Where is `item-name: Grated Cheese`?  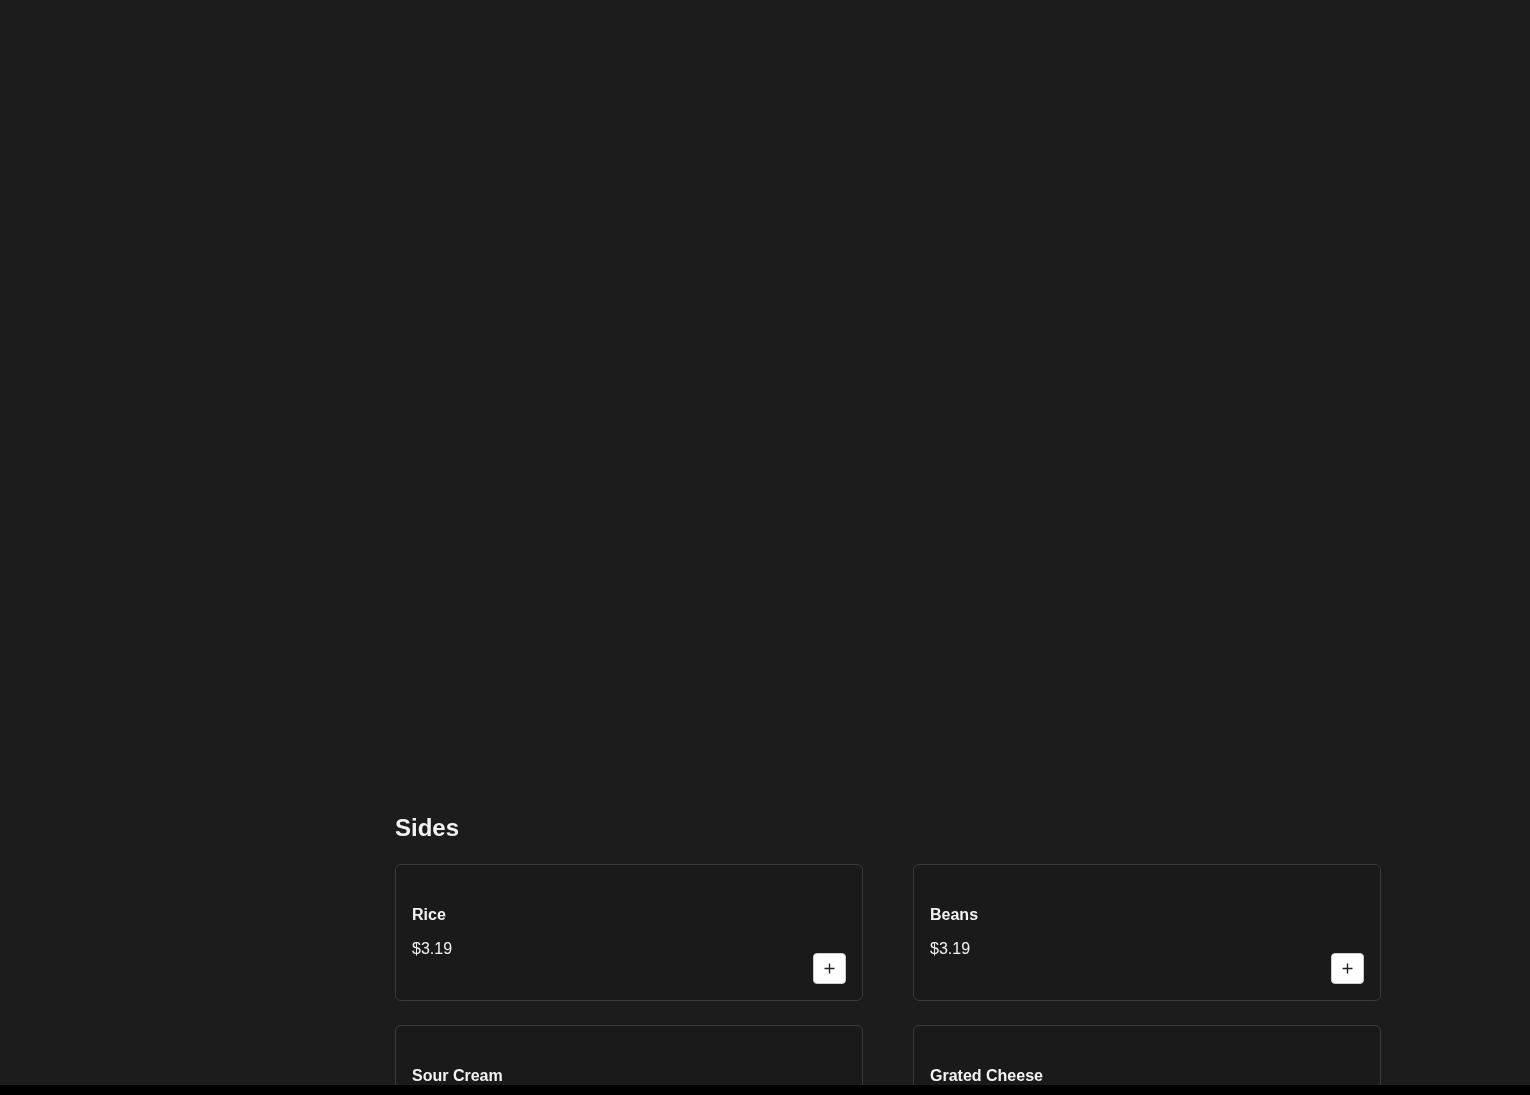 item-name: Grated Cheese is located at coordinates (986, 1075).